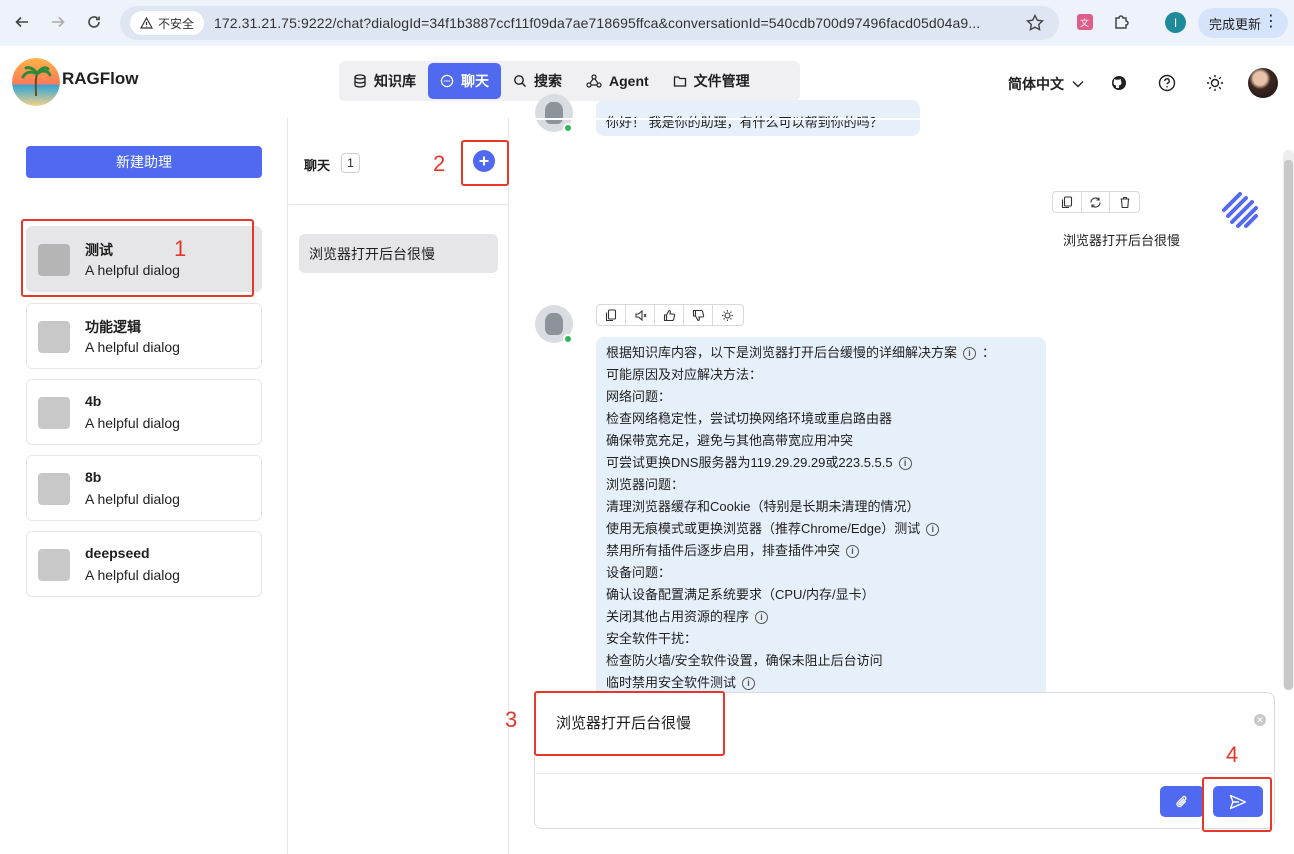 The image size is (1294, 854). I want to click on svg-text: 文, so click(1084, 23).